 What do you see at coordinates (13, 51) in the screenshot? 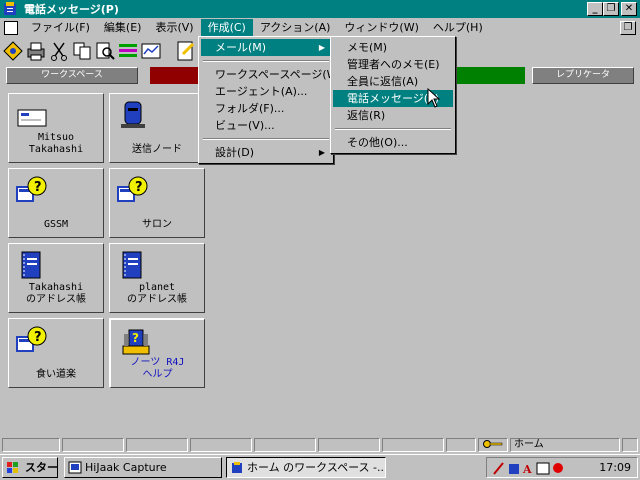
I see `navigator-icon` at bounding box center [13, 51].